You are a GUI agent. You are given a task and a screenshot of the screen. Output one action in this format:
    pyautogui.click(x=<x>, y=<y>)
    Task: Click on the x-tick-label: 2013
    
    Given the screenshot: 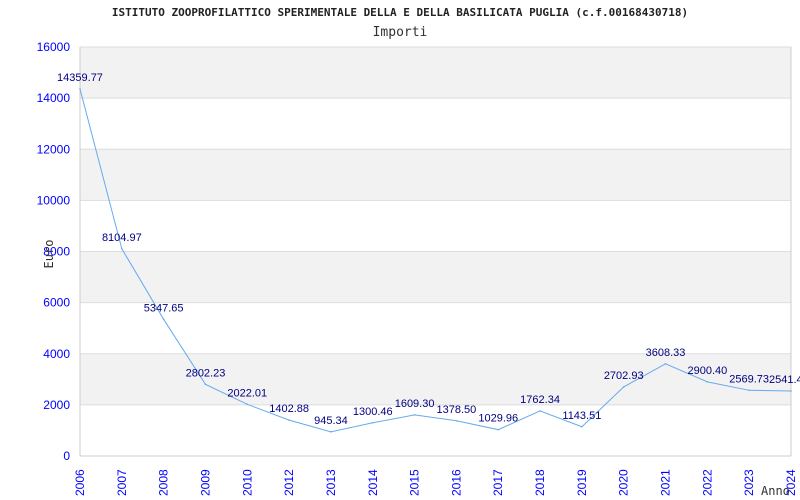 What is the action you would take?
    pyautogui.click(x=331, y=482)
    